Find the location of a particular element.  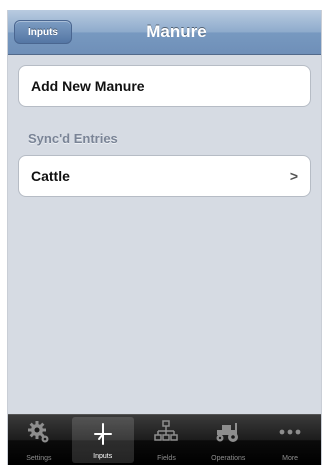

gear-icon is located at coordinates (39, 432).